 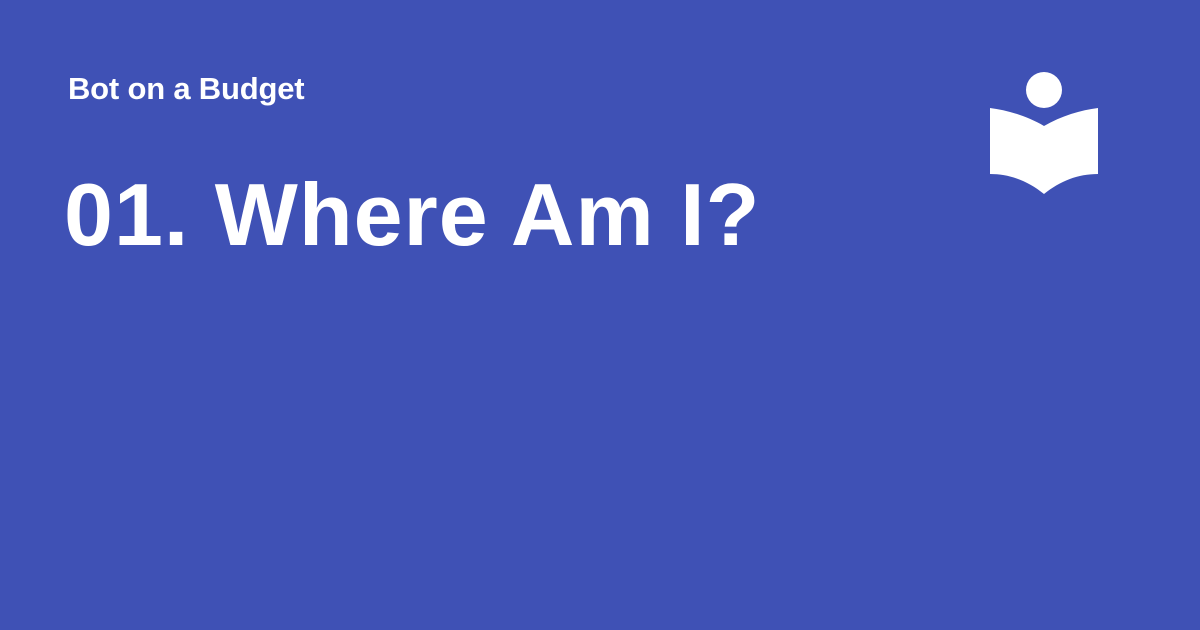 I want to click on reader-book-icon, so click(x=1044, y=134).